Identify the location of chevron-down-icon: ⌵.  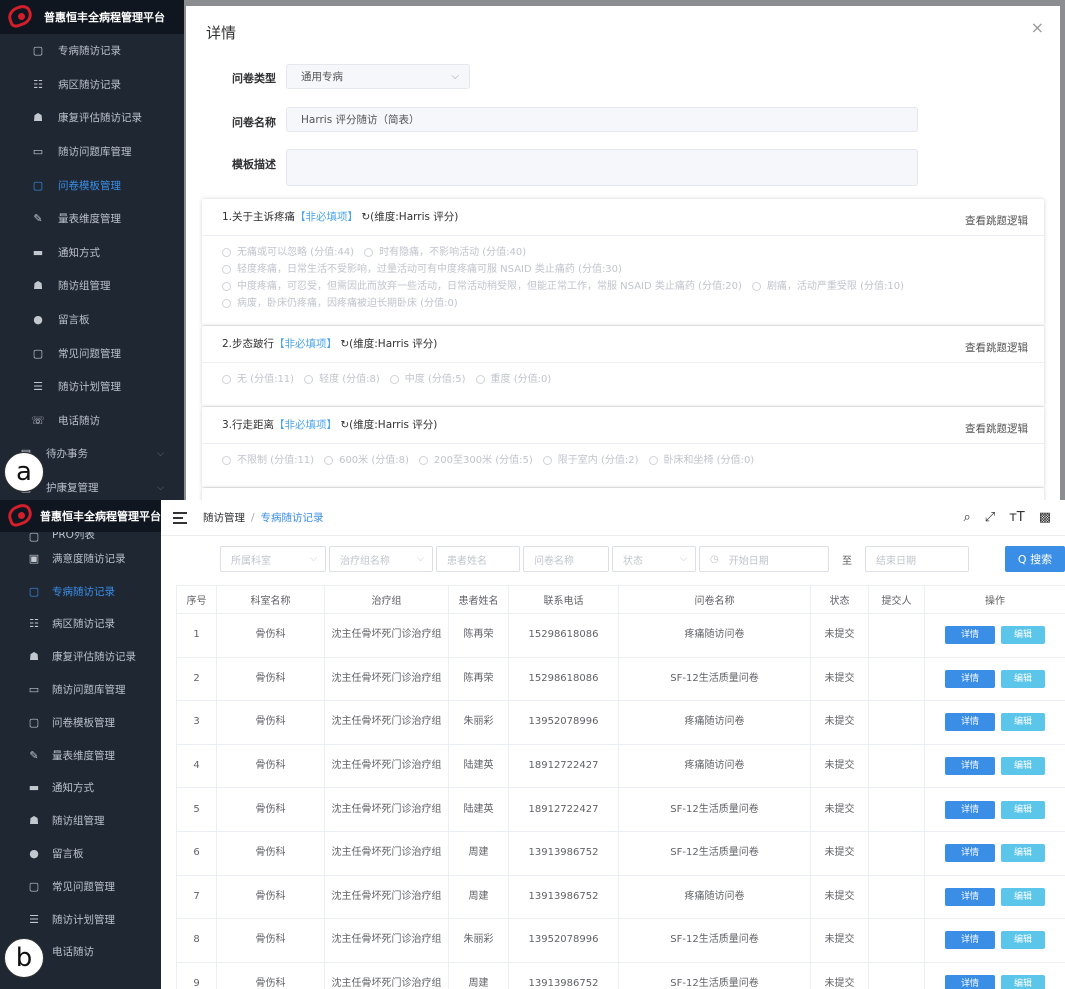
(313, 559).